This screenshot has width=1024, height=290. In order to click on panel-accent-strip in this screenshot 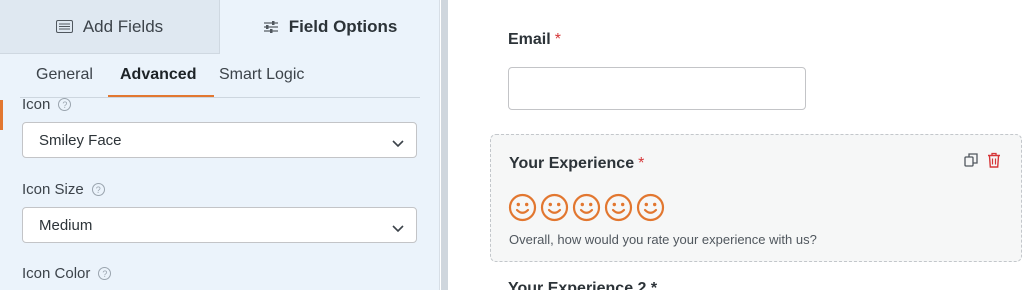, I will do `click(1, 115)`.